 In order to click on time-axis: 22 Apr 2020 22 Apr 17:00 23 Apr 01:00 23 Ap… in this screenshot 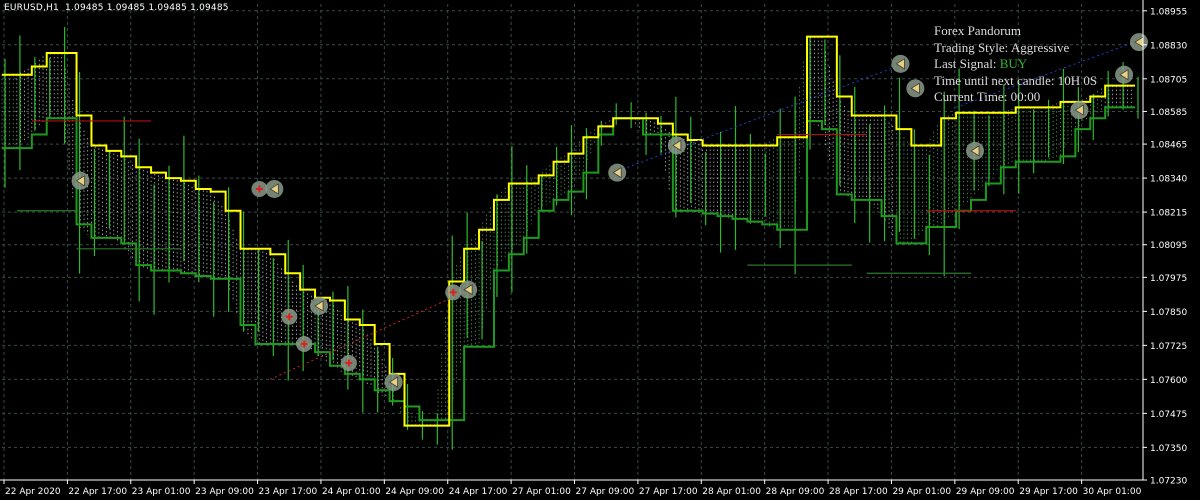, I will do `click(572, 488)`.